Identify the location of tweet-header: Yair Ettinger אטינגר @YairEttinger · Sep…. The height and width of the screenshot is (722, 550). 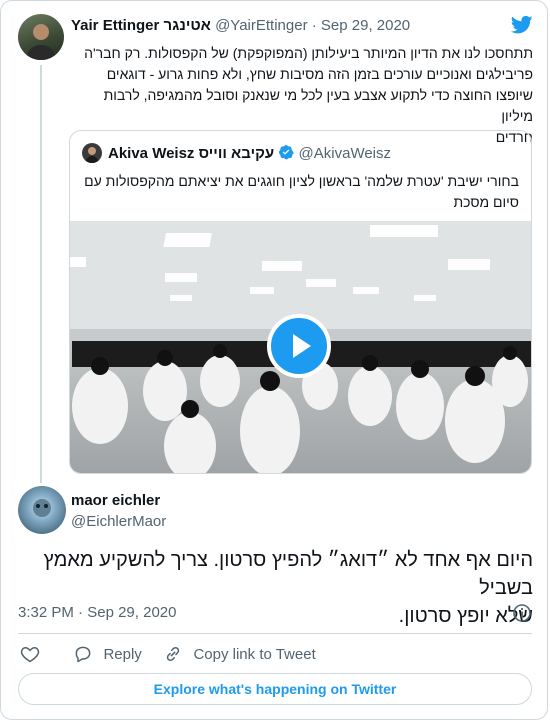
(240, 27).